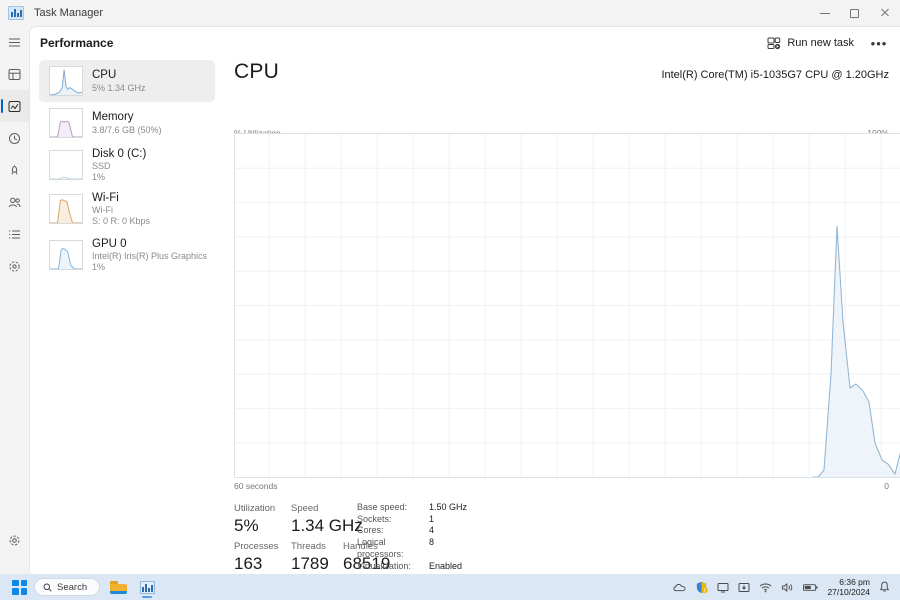 The width and height of the screenshot is (900, 600). Describe the element at coordinates (16, 13) in the screenshot. I see `task-manager-icon` at that location.